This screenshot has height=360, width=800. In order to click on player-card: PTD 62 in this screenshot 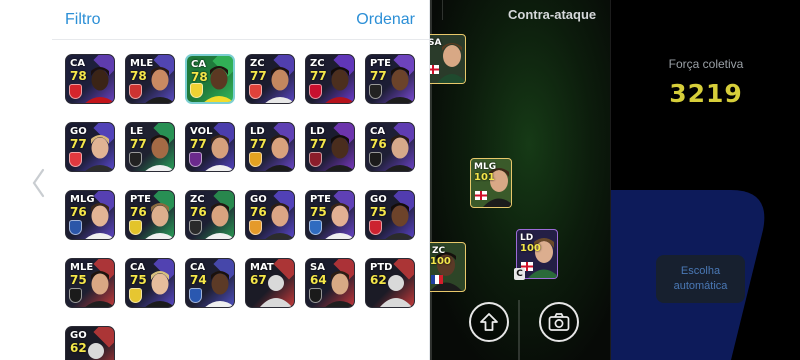, I will do `click(390, 283)`.